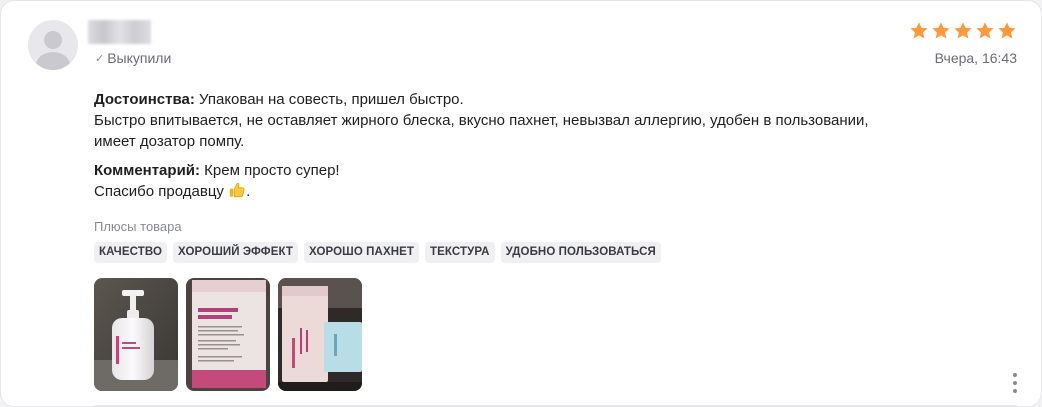 The width and height of the screenshot is (1042, 407). Describe the element at coordinates (138, 226) in the screenshot. I see `pros-title: Плюсы товара` at that location.